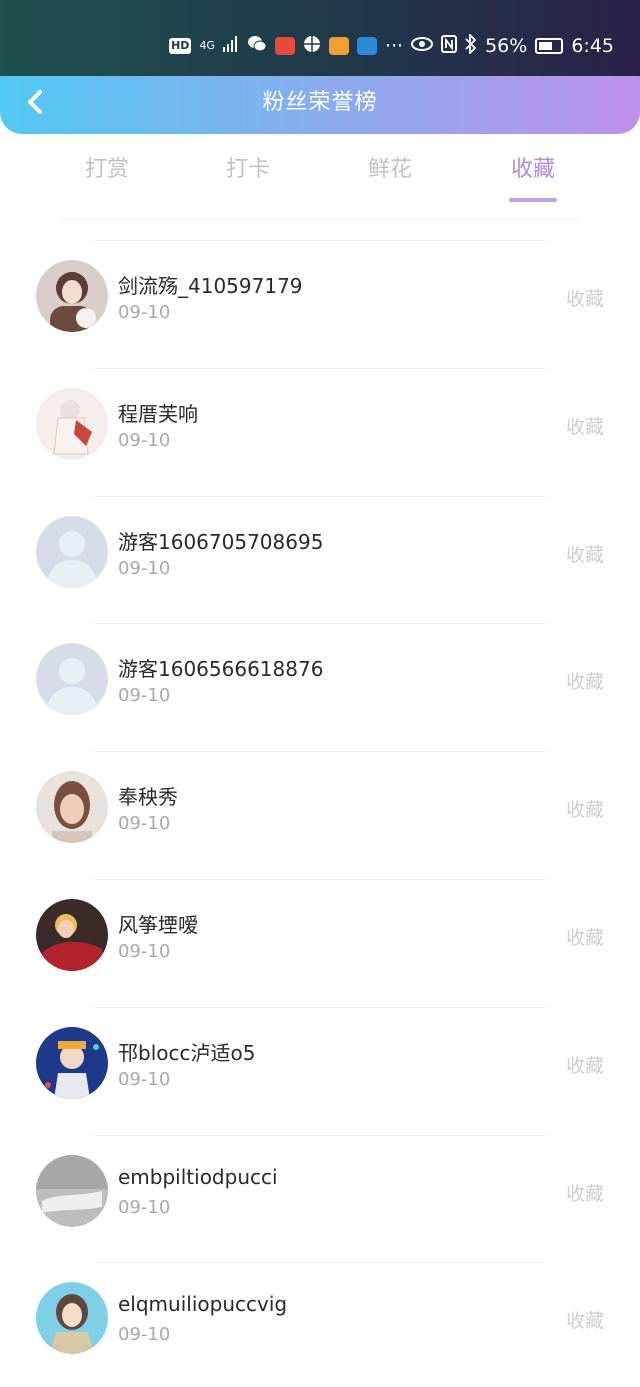  Describe the element at coordinates (230, 46) in the screenshot. I see `signal-icon` at that location.